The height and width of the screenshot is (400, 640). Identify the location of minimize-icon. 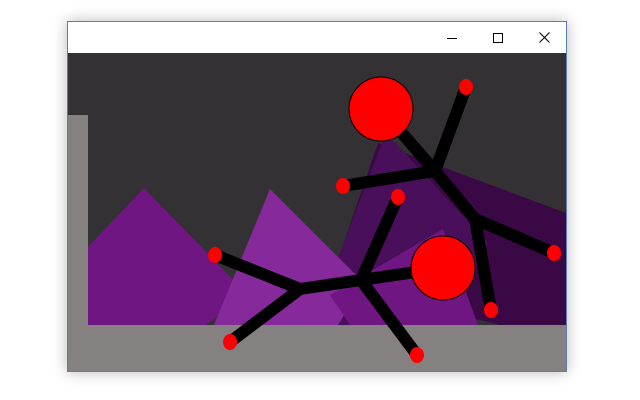
(452, 38).